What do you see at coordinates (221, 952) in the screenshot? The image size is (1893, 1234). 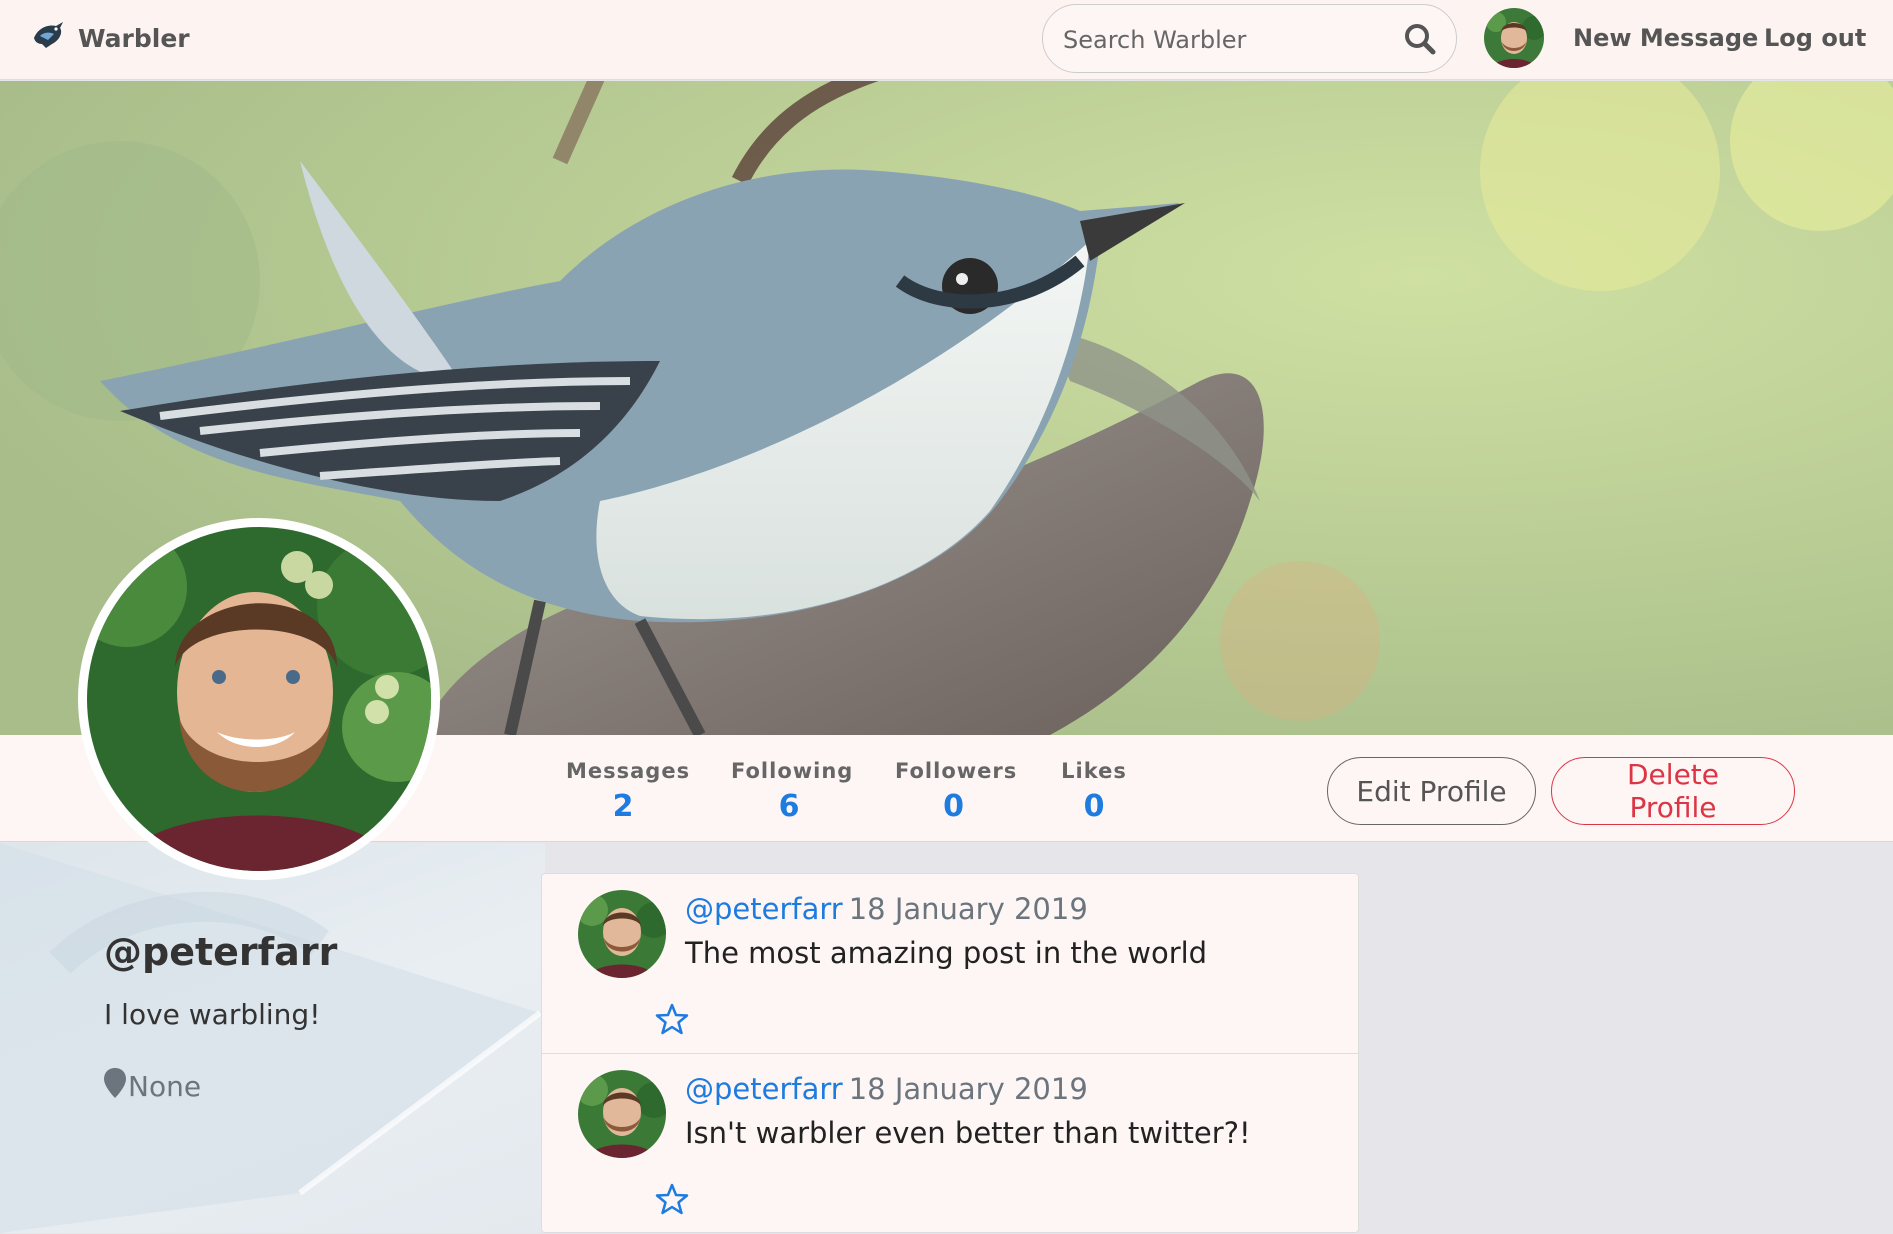 I see `profile-username: @peterfarr` at bounding box center [221, 952].